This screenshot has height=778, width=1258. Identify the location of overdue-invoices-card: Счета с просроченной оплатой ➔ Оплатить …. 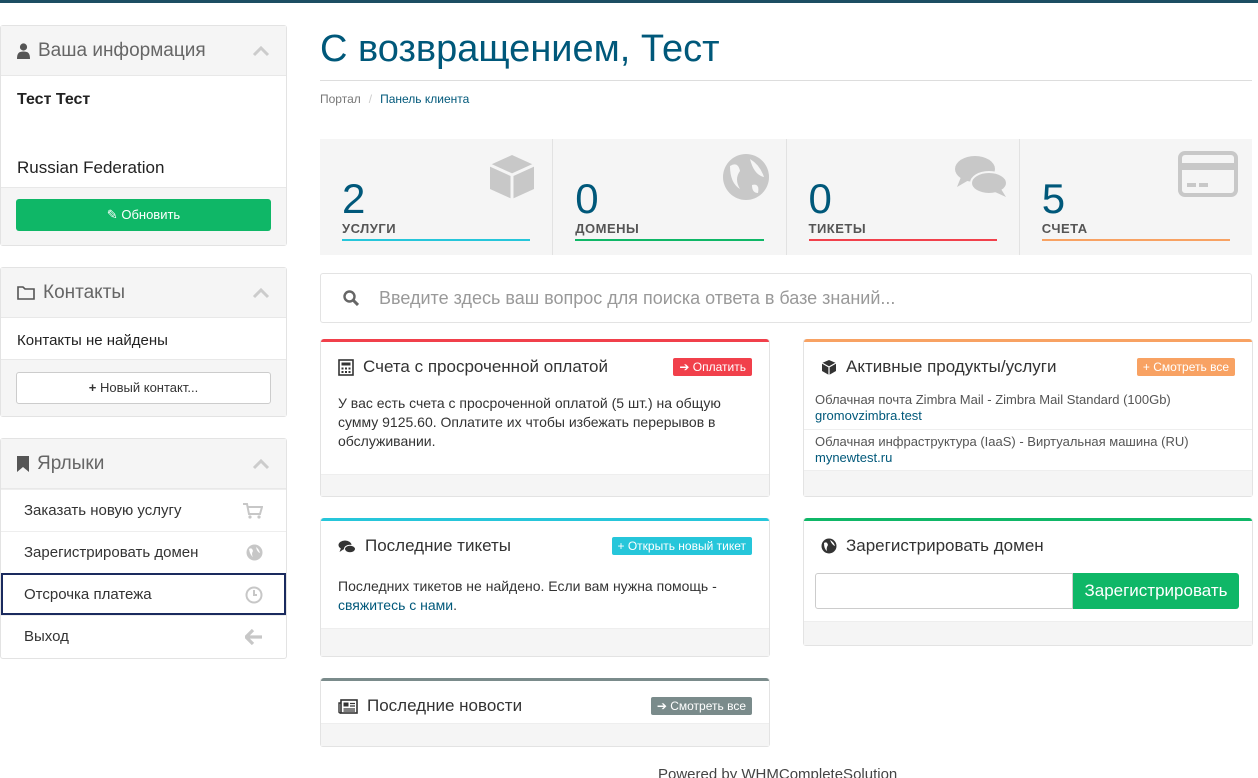
(545, 418).